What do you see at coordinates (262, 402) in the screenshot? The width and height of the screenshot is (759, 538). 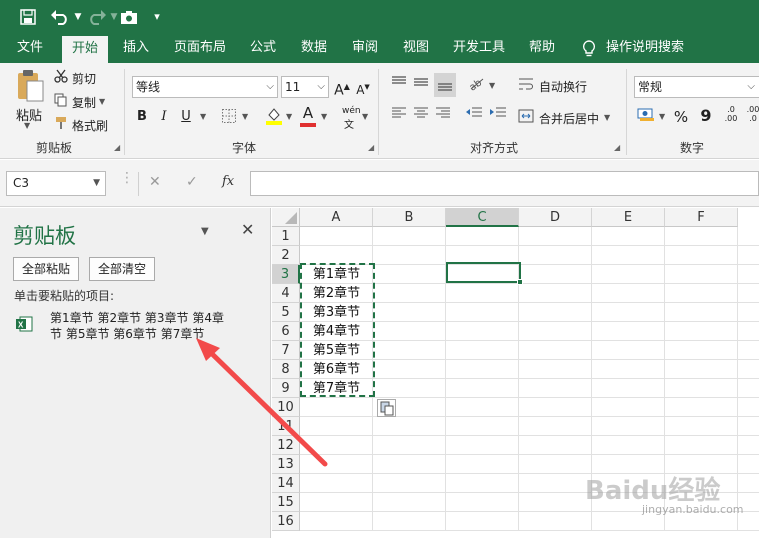 I see `annotation-arrow` at bounding box center [262, 402].